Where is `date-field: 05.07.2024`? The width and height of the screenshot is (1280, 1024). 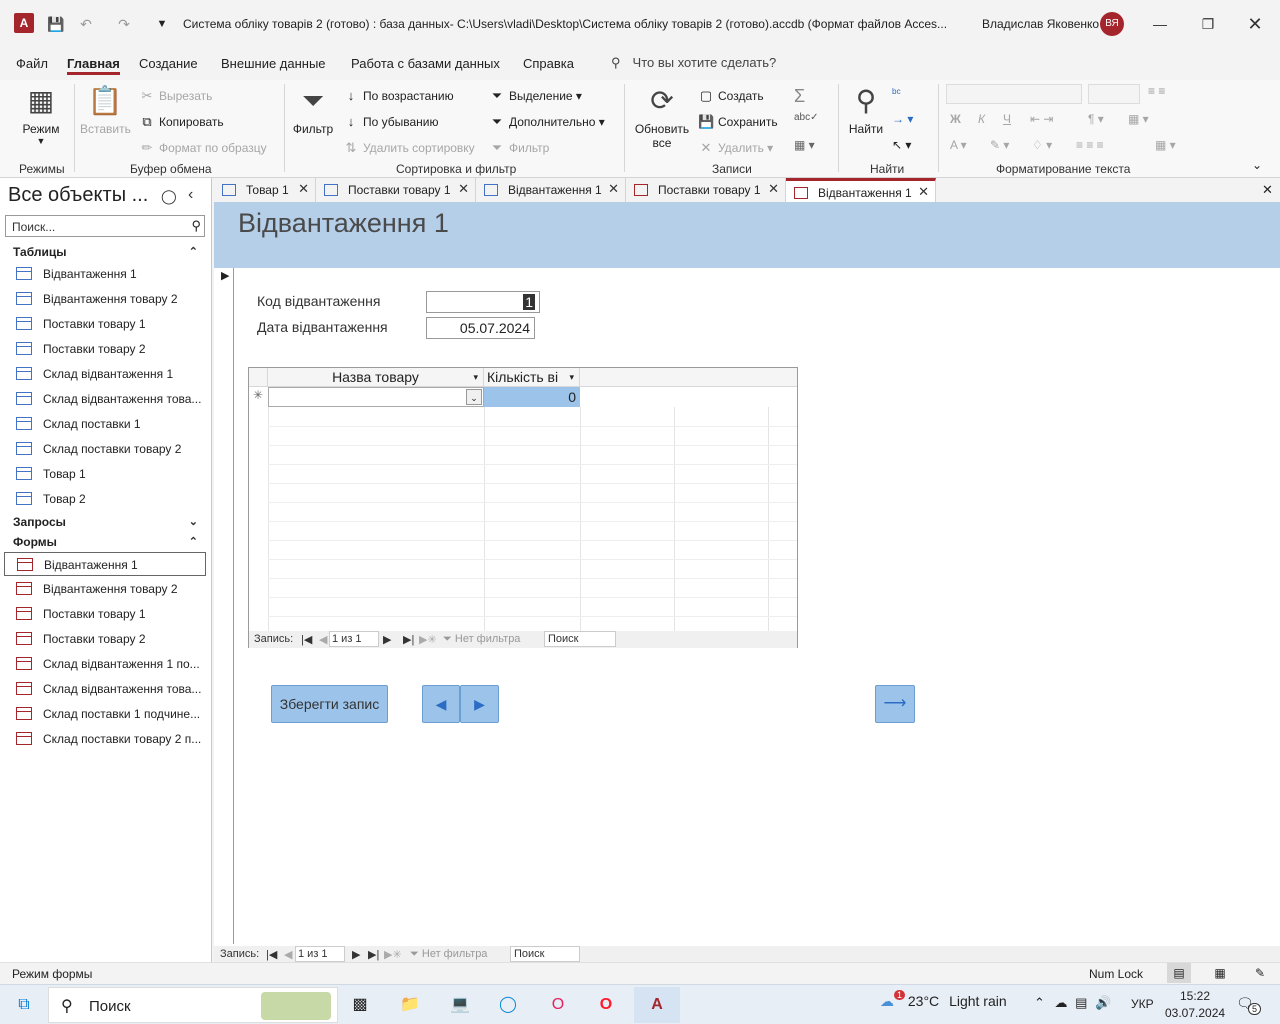
date-field: 05.07.2024 is located at coordinates (480, 328).